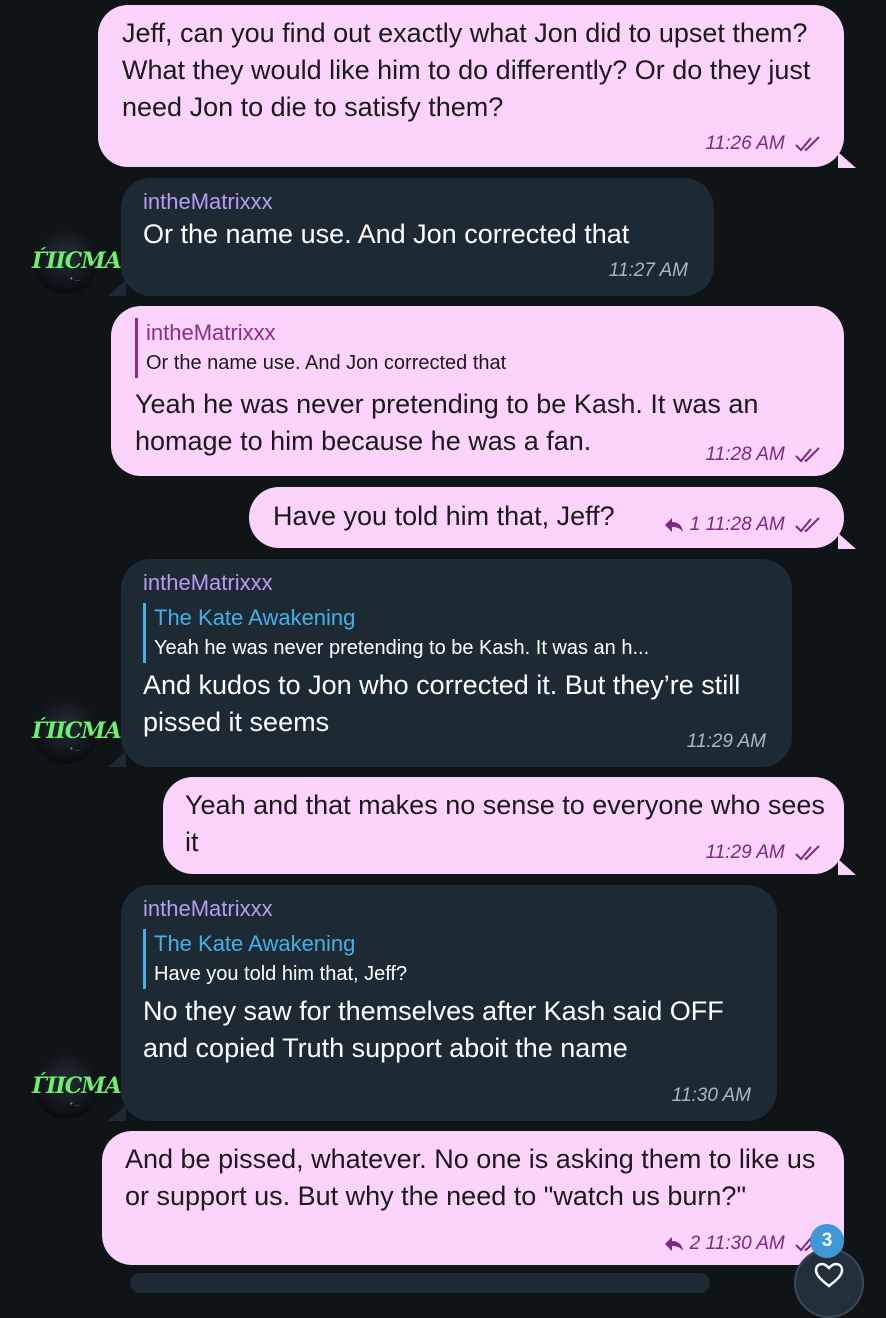  Describe the element at coordinates (281, 974) in the screenshot. I see `quote-text: Have you told him that, Jeff?` at that location.